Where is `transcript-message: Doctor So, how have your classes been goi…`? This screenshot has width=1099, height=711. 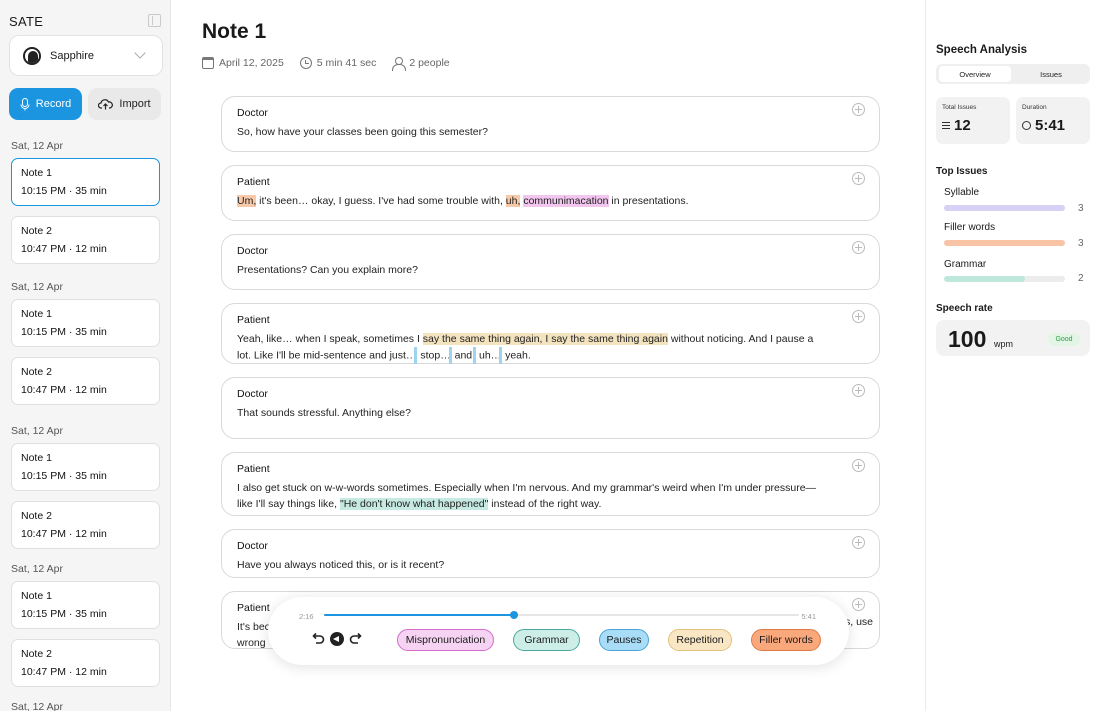 transcript-message: Doctor So, how have your classes been goi… is located at coordinates (550, 124).